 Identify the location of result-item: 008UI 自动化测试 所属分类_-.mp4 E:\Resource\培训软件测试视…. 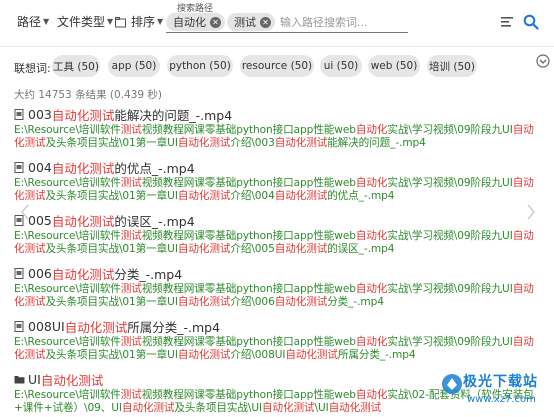
(278, 339).